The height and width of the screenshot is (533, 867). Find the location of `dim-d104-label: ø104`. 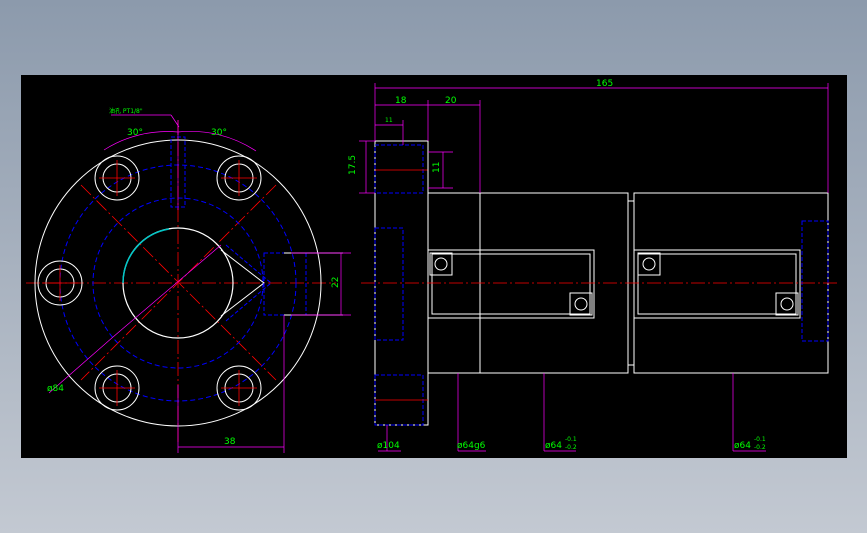

dim-d104-label: ø104 is located at coordinates (388, 446).